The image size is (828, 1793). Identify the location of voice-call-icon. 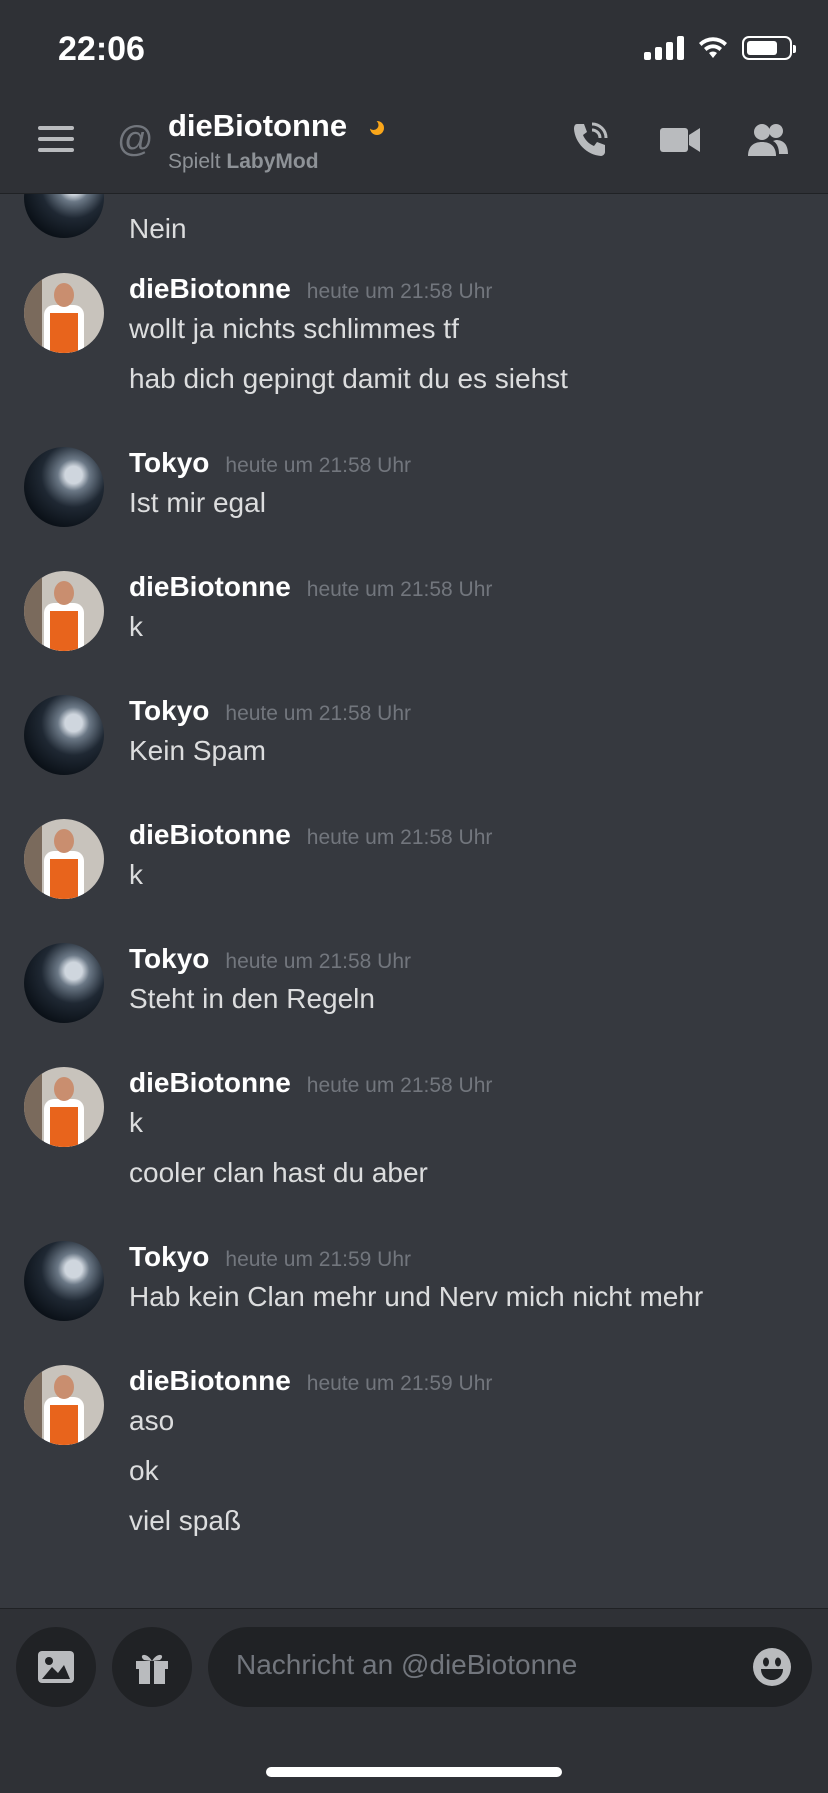
(590, 140).